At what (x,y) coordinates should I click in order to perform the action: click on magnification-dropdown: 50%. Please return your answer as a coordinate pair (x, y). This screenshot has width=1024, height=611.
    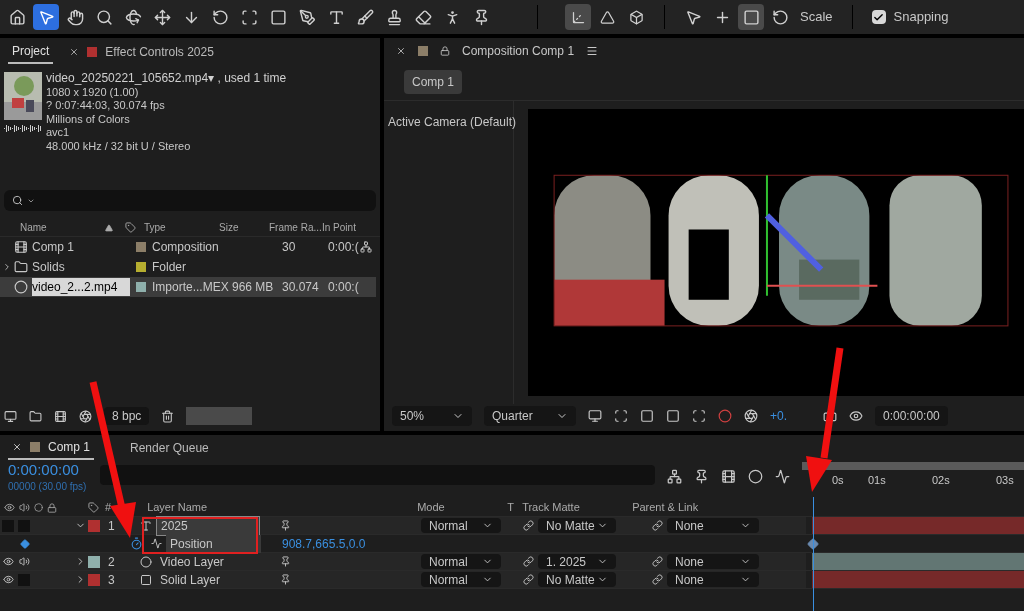
    Looking at the image, I should click on (432, 415).